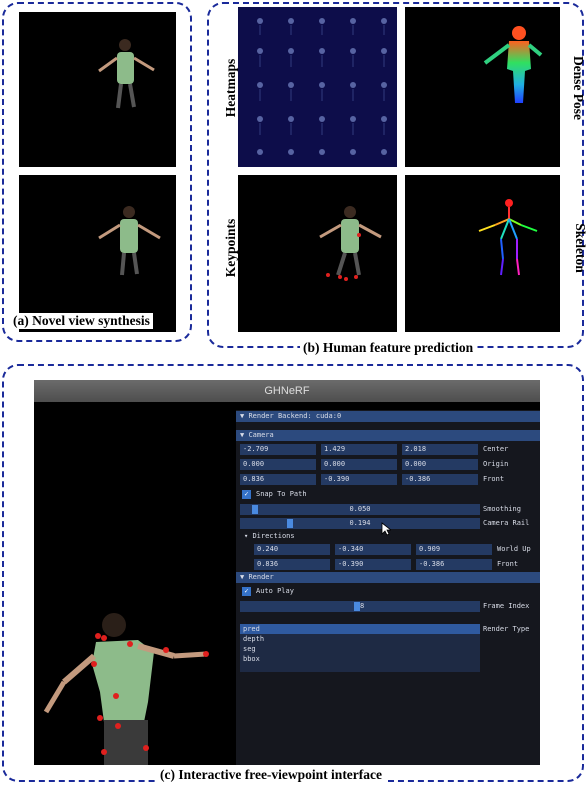 The image size is (586, 788). Describe the element at coordinates (359, 449) in the screenshot. I see `center-y-field: 1.429` at that location.